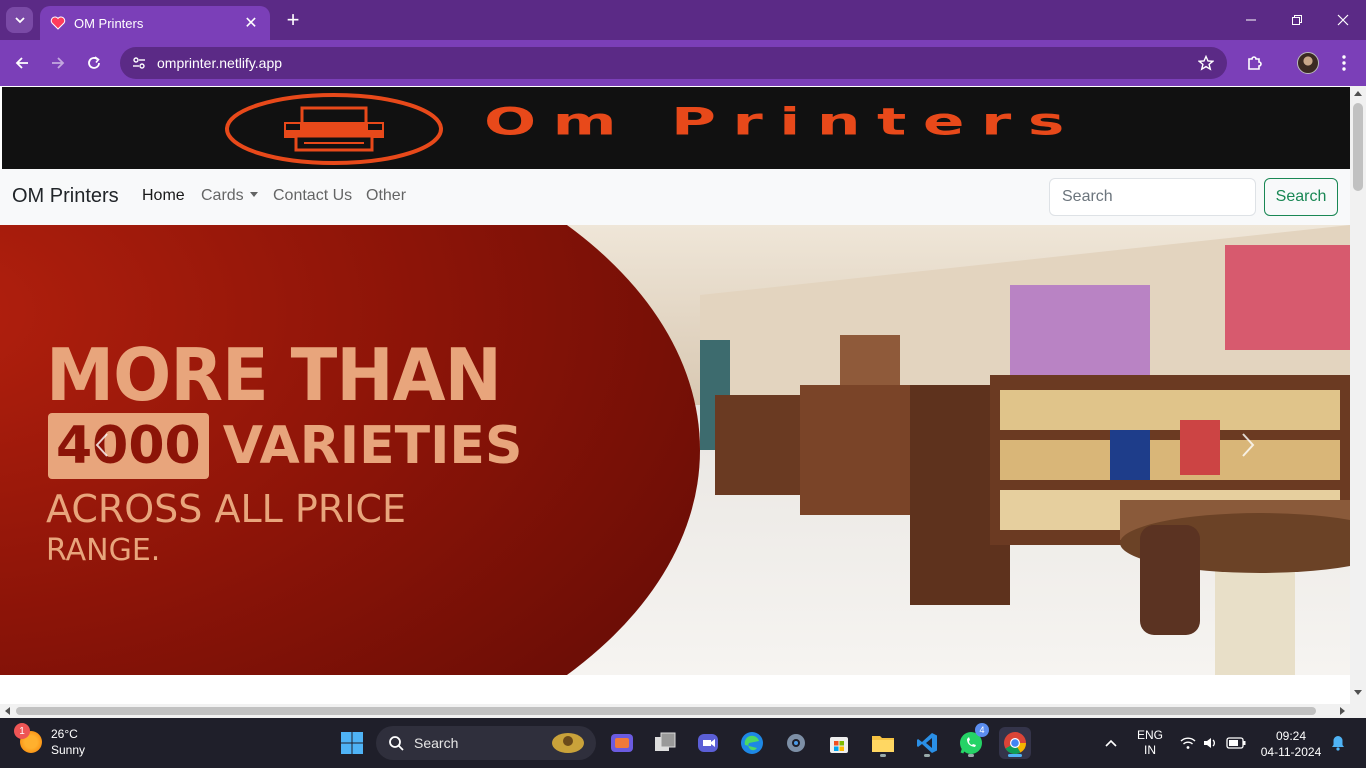  Describe the element at coordinates (839, 743) in the screenshot. I see `store-app-icon` at that location.